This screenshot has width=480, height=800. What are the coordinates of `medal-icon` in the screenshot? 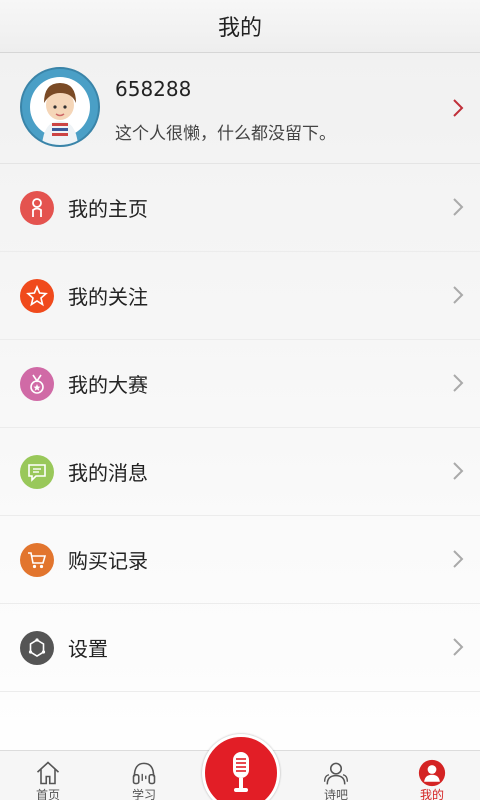 It's located at (37, 384).